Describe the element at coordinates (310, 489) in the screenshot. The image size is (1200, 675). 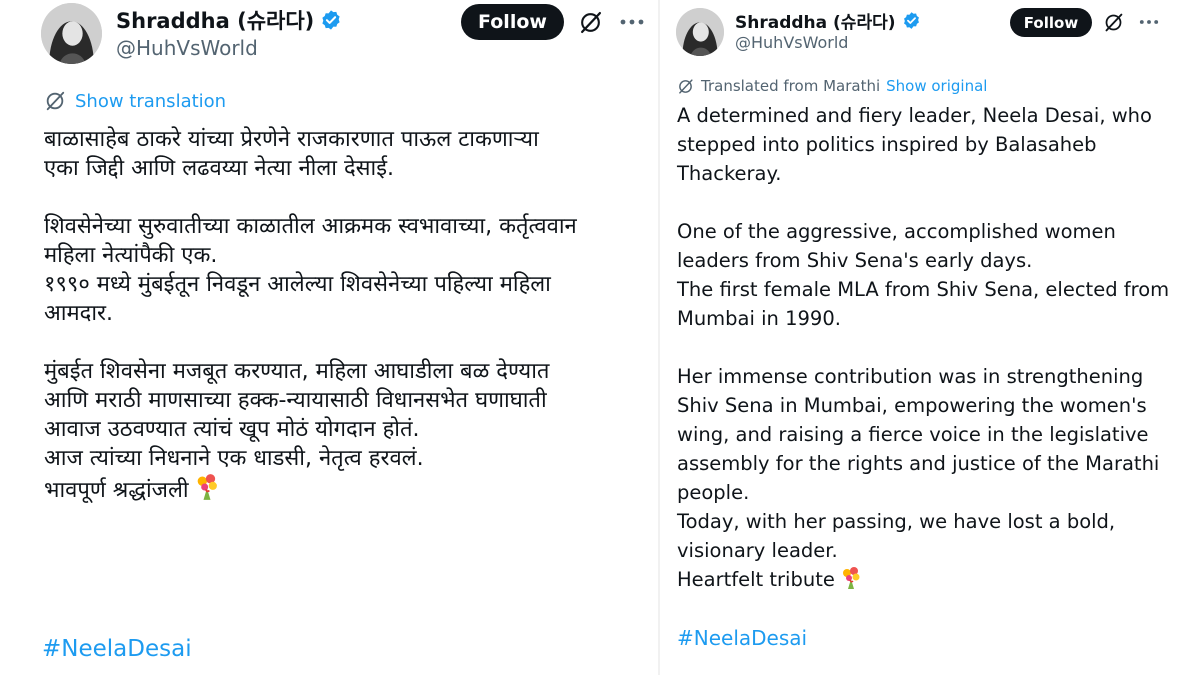
I see `body-line-last: भावपूर्ण श्रद्धांजली` at that location.